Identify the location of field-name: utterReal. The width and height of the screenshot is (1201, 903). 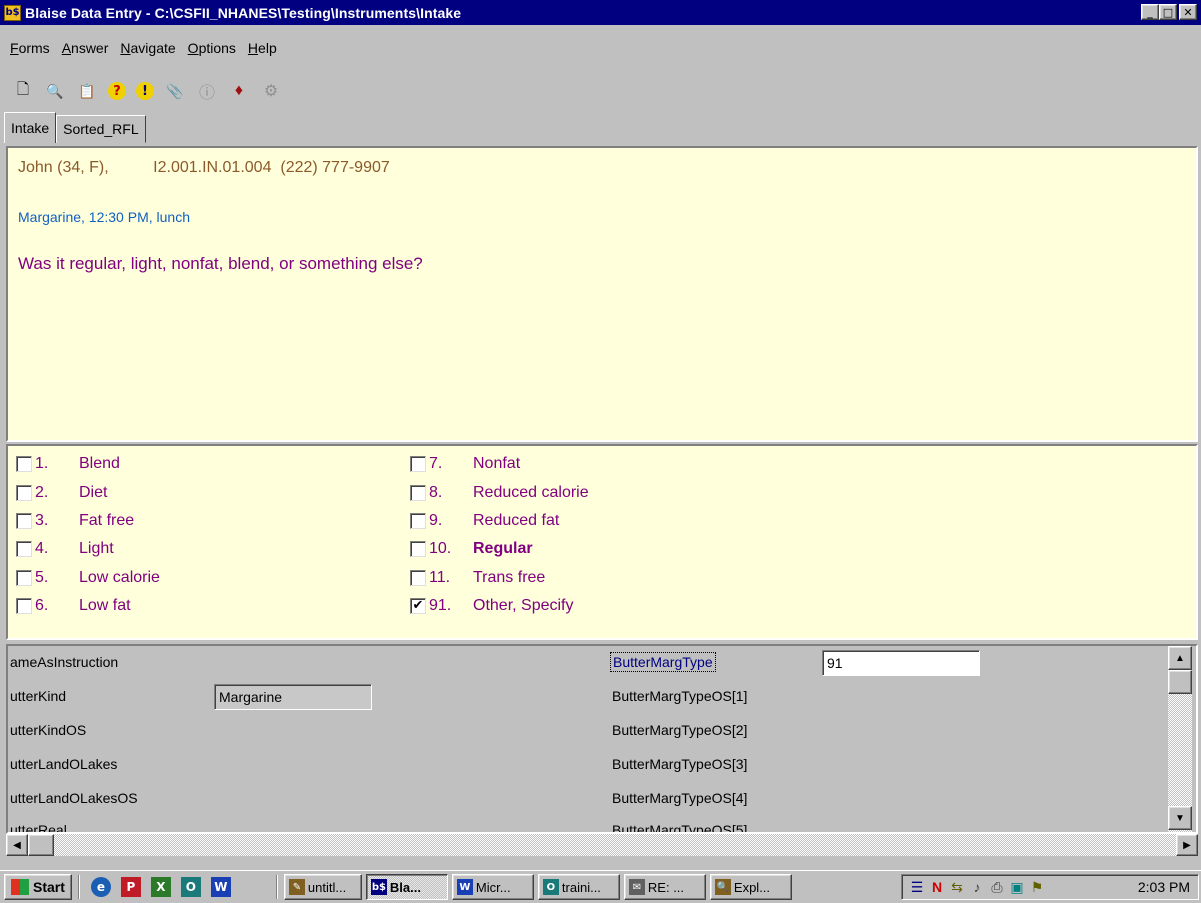
(38, 827).